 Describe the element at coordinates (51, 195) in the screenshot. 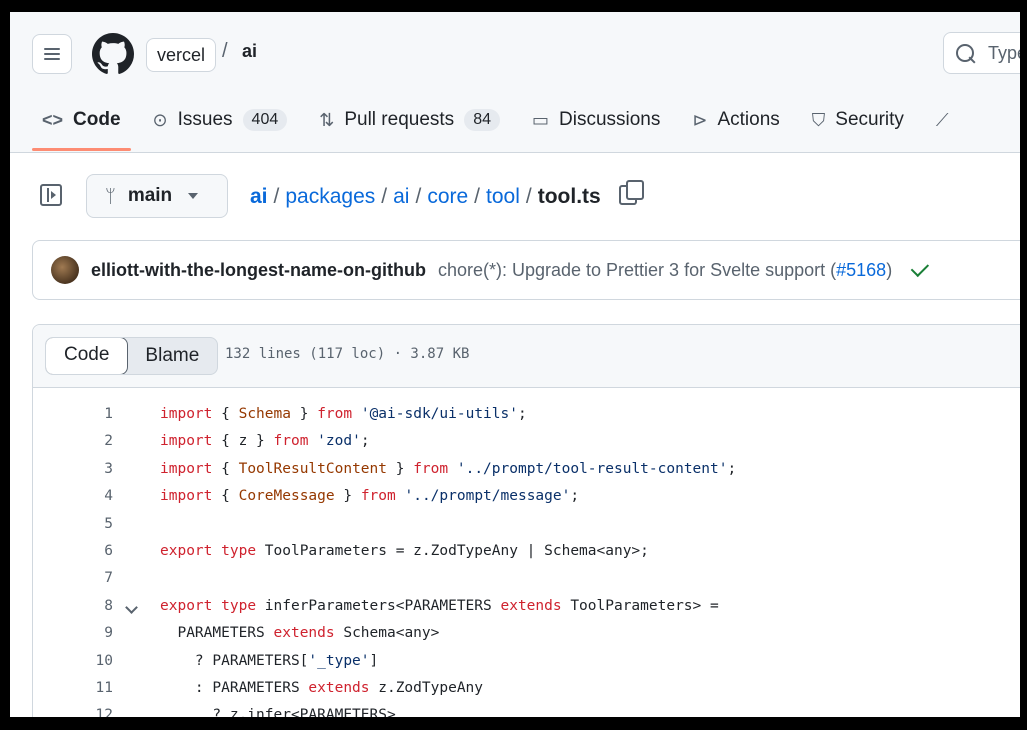

I see `sidepanel-expand-icon` at that location.